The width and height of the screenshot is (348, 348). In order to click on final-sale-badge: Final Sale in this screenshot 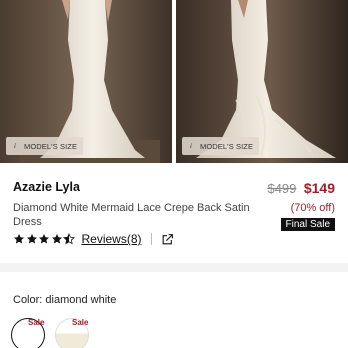, I will do `click(307, 224)`.